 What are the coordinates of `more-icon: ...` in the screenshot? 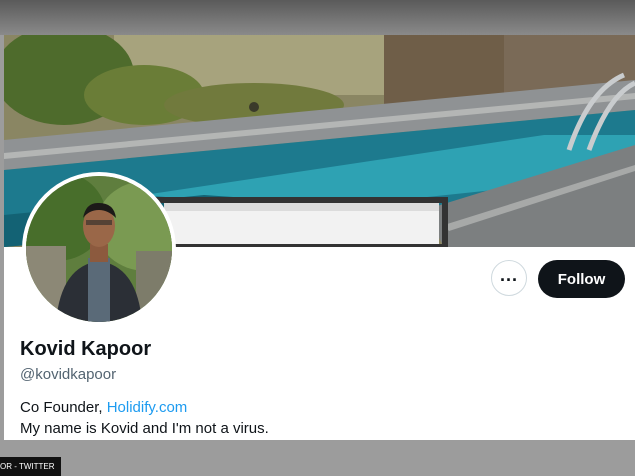 It's located at (508, 274).